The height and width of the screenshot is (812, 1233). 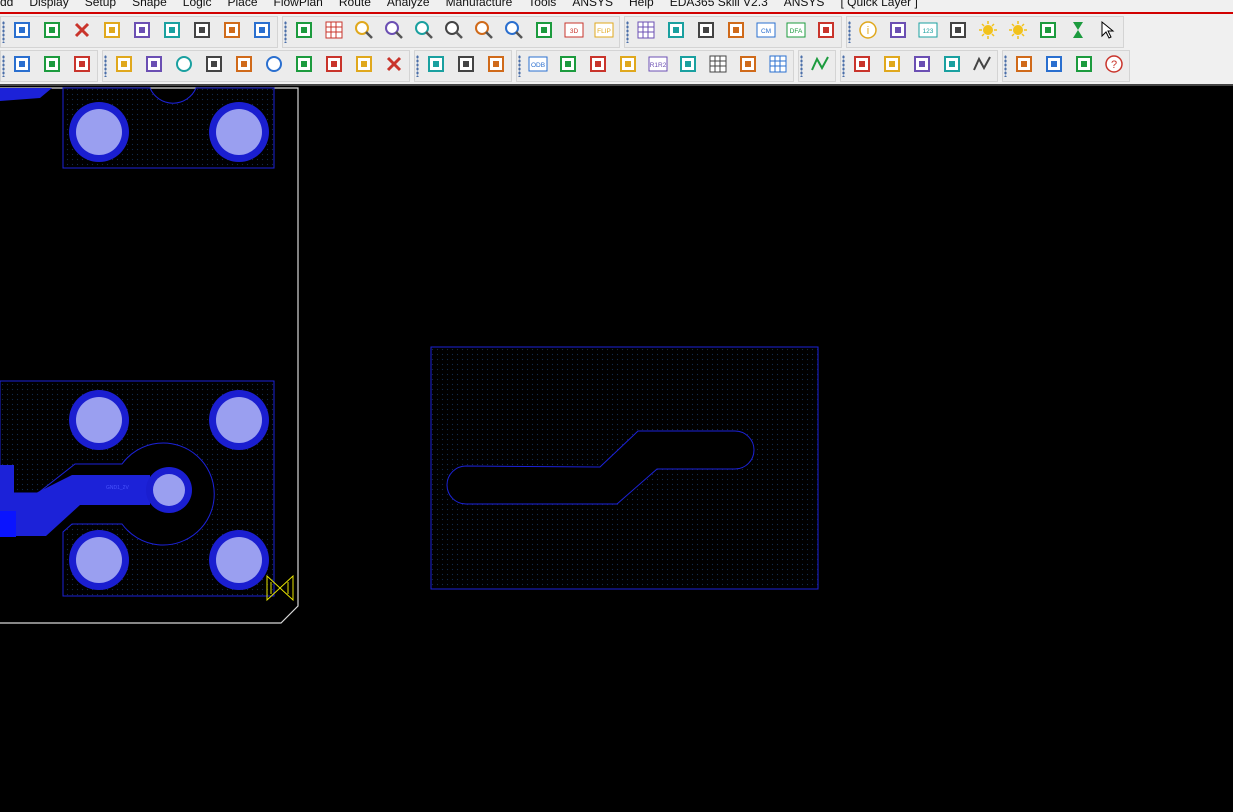 I want to click on measure-button: 123, so click(x=928, y=32).